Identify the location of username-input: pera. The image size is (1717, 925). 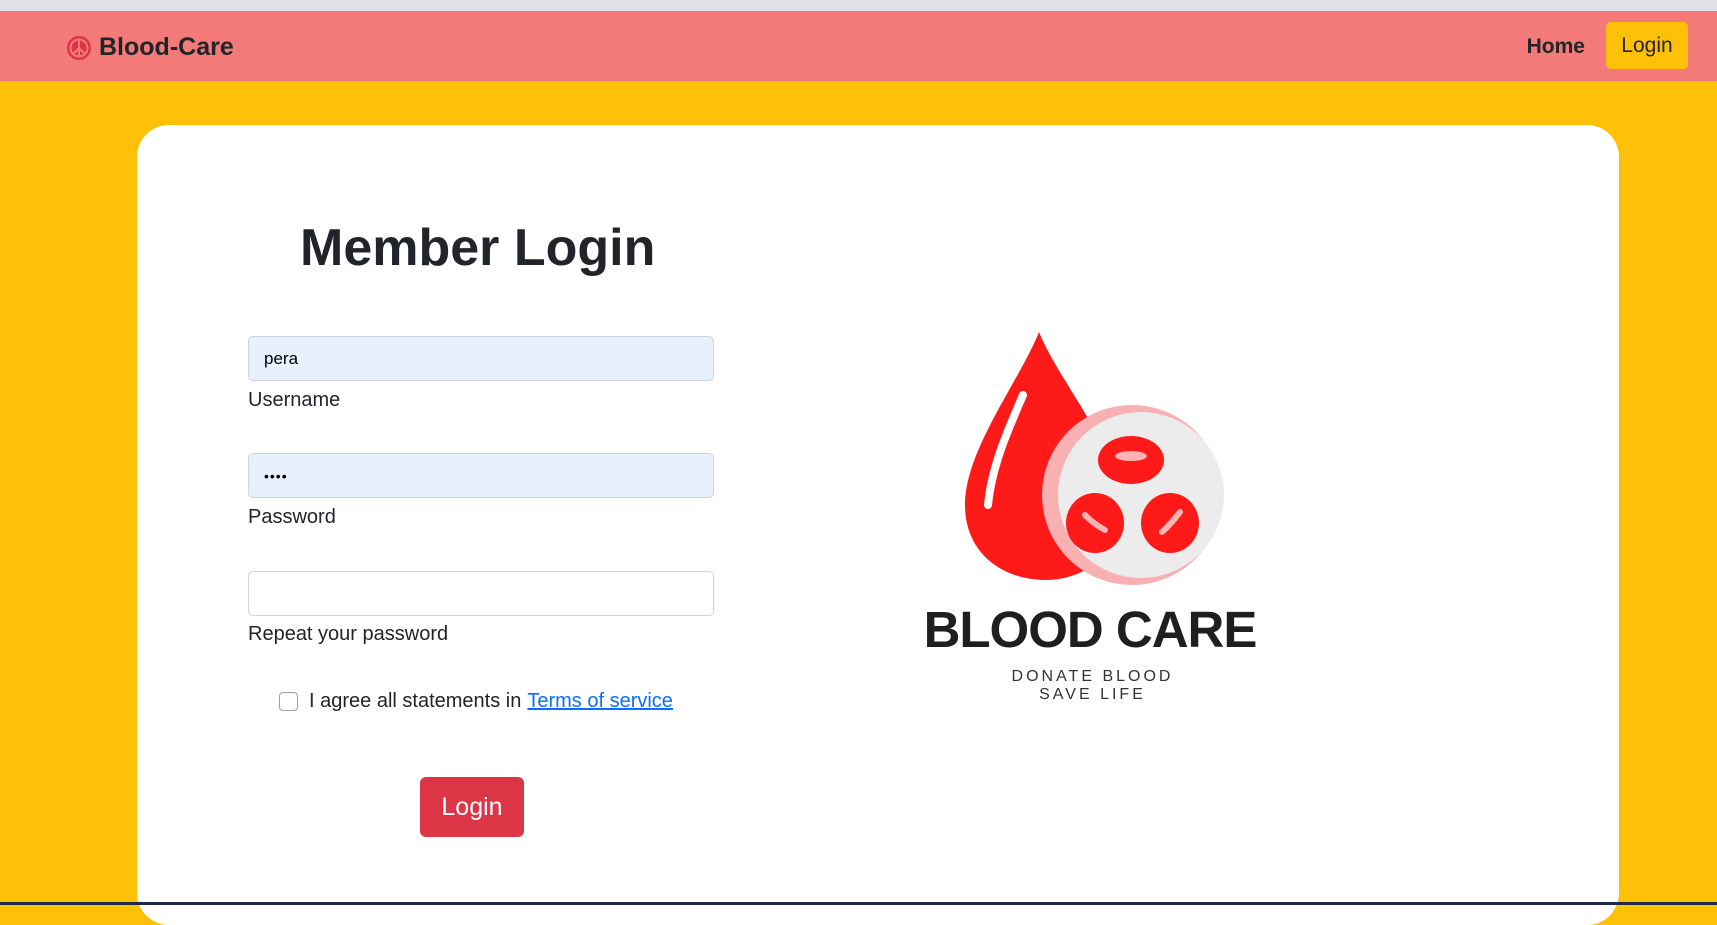
(481, 358).